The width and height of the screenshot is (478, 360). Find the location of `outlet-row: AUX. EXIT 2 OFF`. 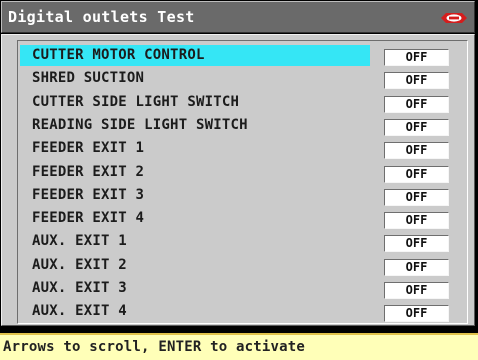

outlet-row: AUX. EXIT 2 OFF is located at coordinates (242, 266).